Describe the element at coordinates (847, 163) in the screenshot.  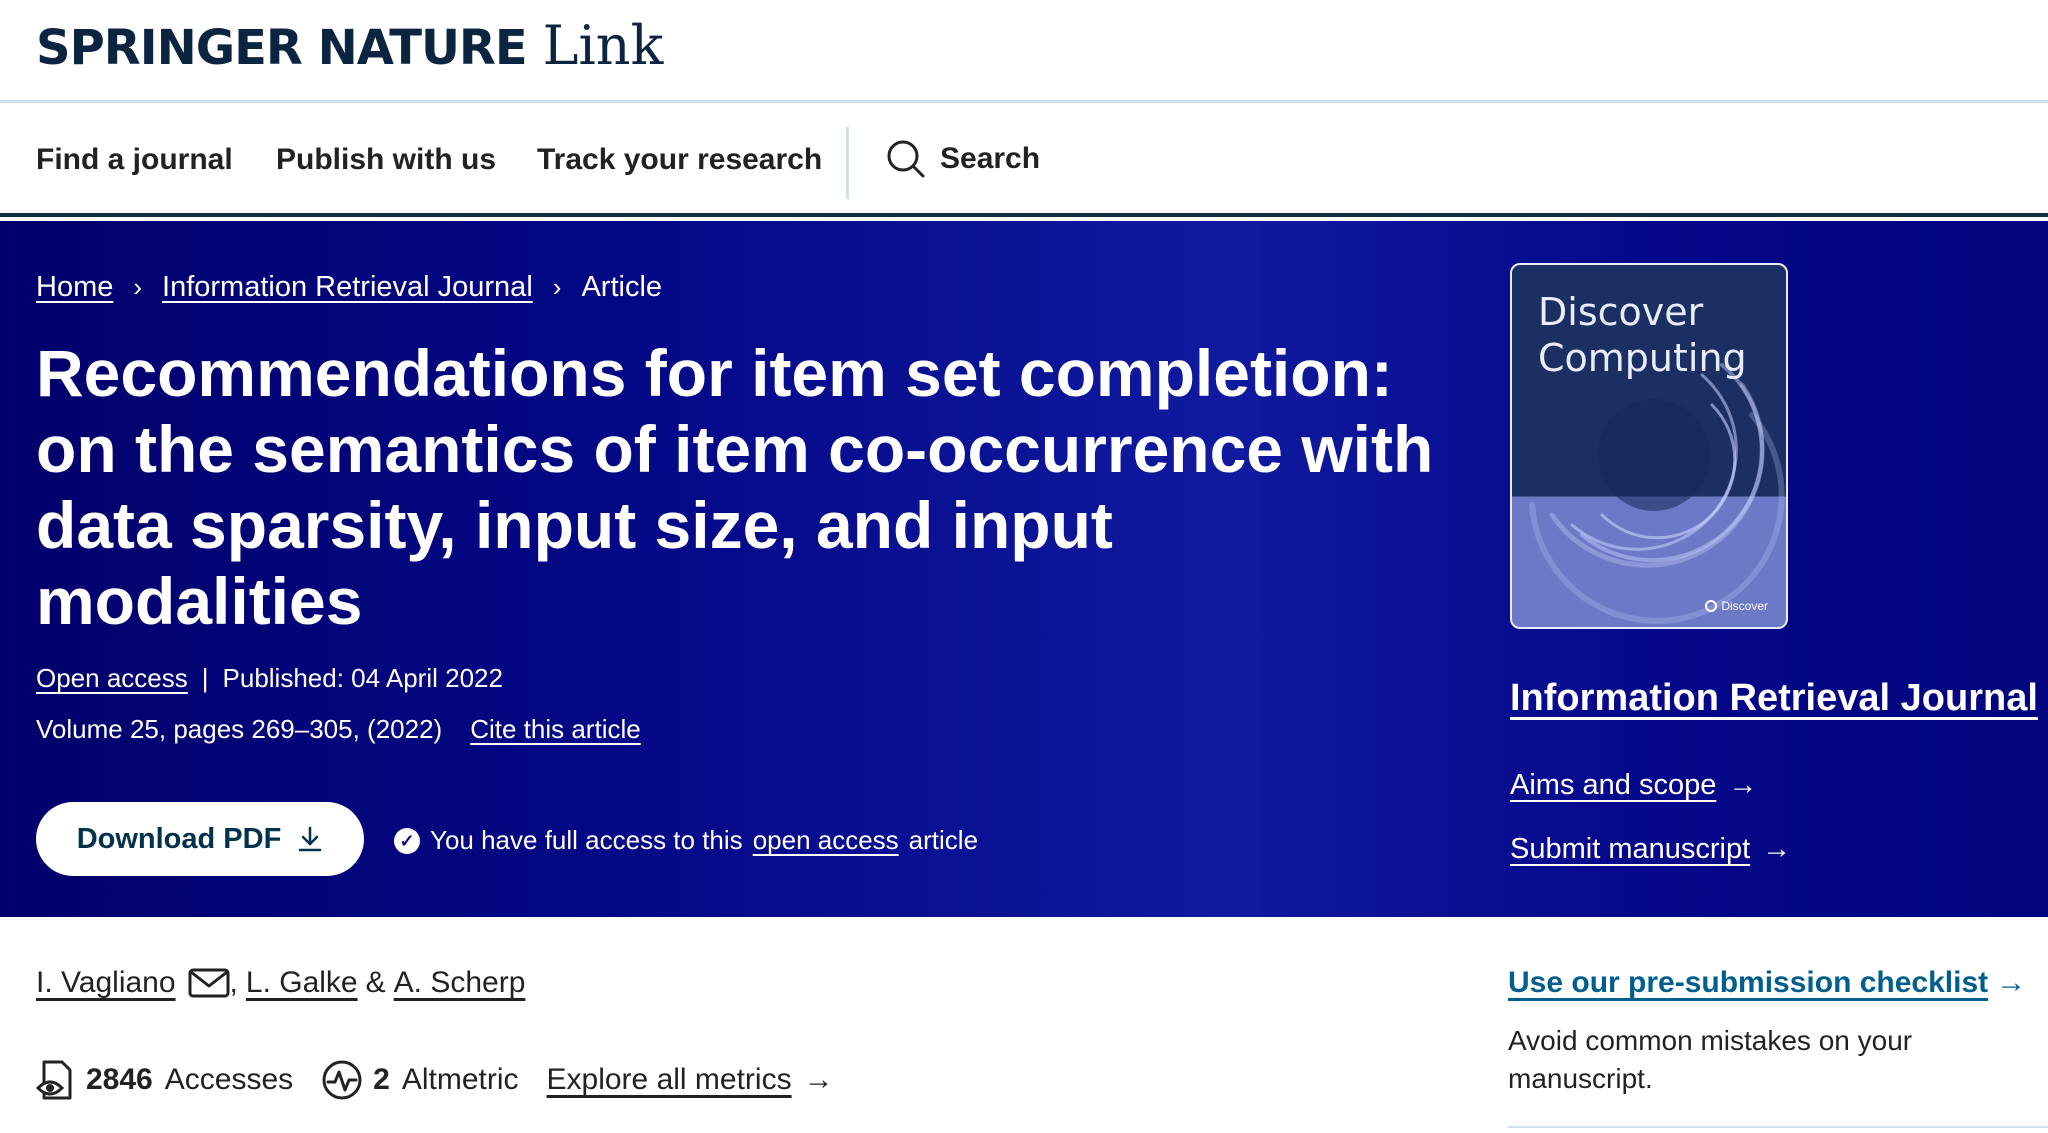
I see `nav-divider` at that location.